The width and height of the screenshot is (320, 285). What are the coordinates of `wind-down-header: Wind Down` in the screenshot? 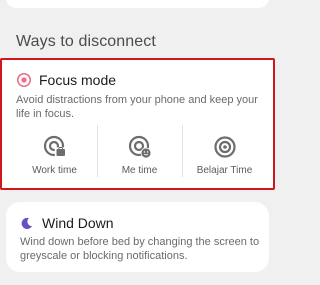 It's located at (67, 223).